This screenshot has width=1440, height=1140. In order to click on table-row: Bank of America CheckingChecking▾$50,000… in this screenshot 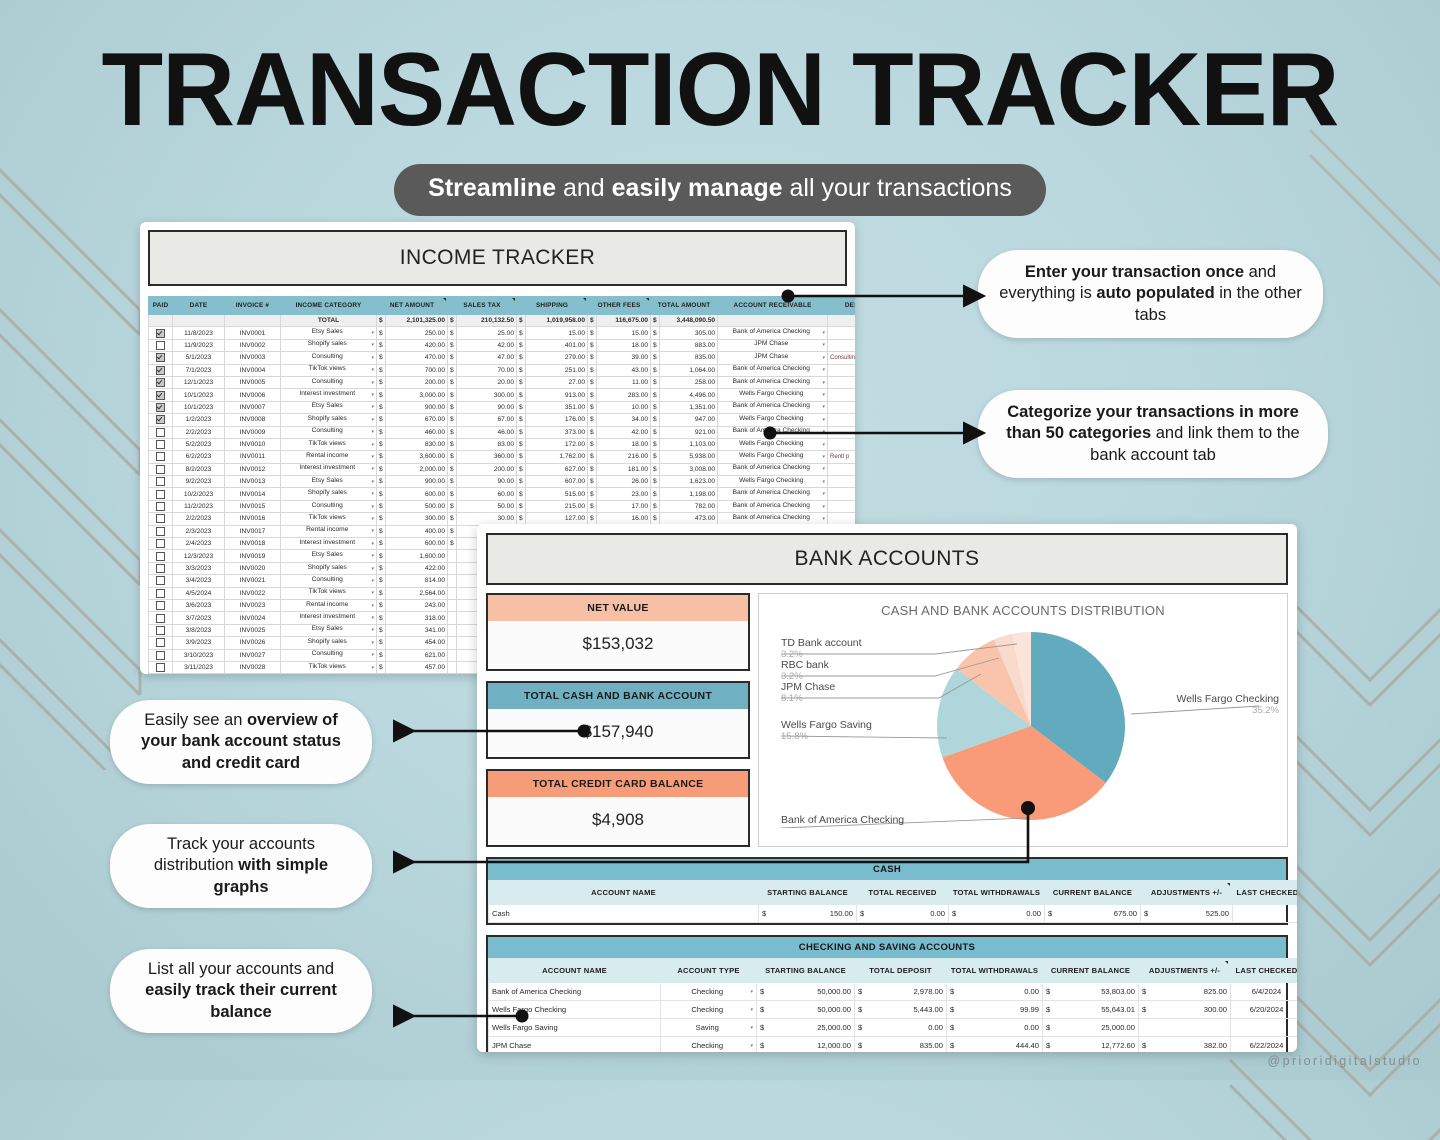, I will do `click(893, 992)`.